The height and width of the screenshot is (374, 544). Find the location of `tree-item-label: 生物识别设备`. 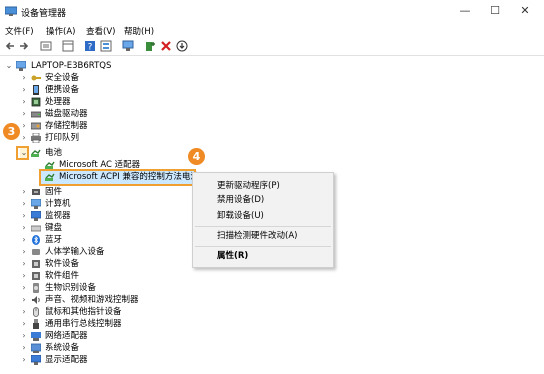

tree-item-label: 生物识别设备 is located at coordinates (71, 288).